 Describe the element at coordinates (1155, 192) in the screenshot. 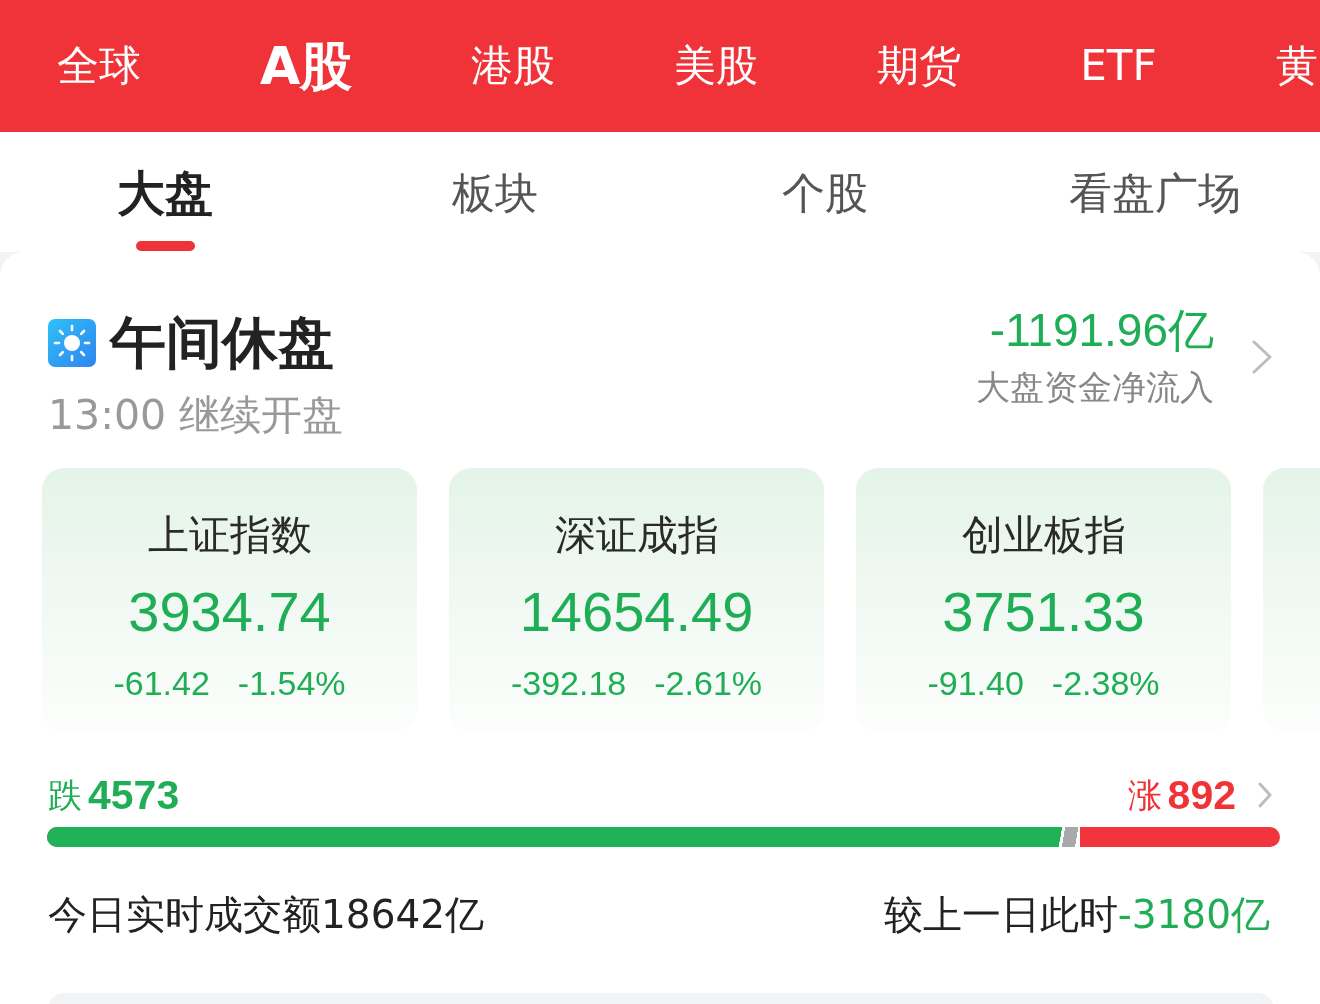

I see `view-tab: 看盘广场` at that location.